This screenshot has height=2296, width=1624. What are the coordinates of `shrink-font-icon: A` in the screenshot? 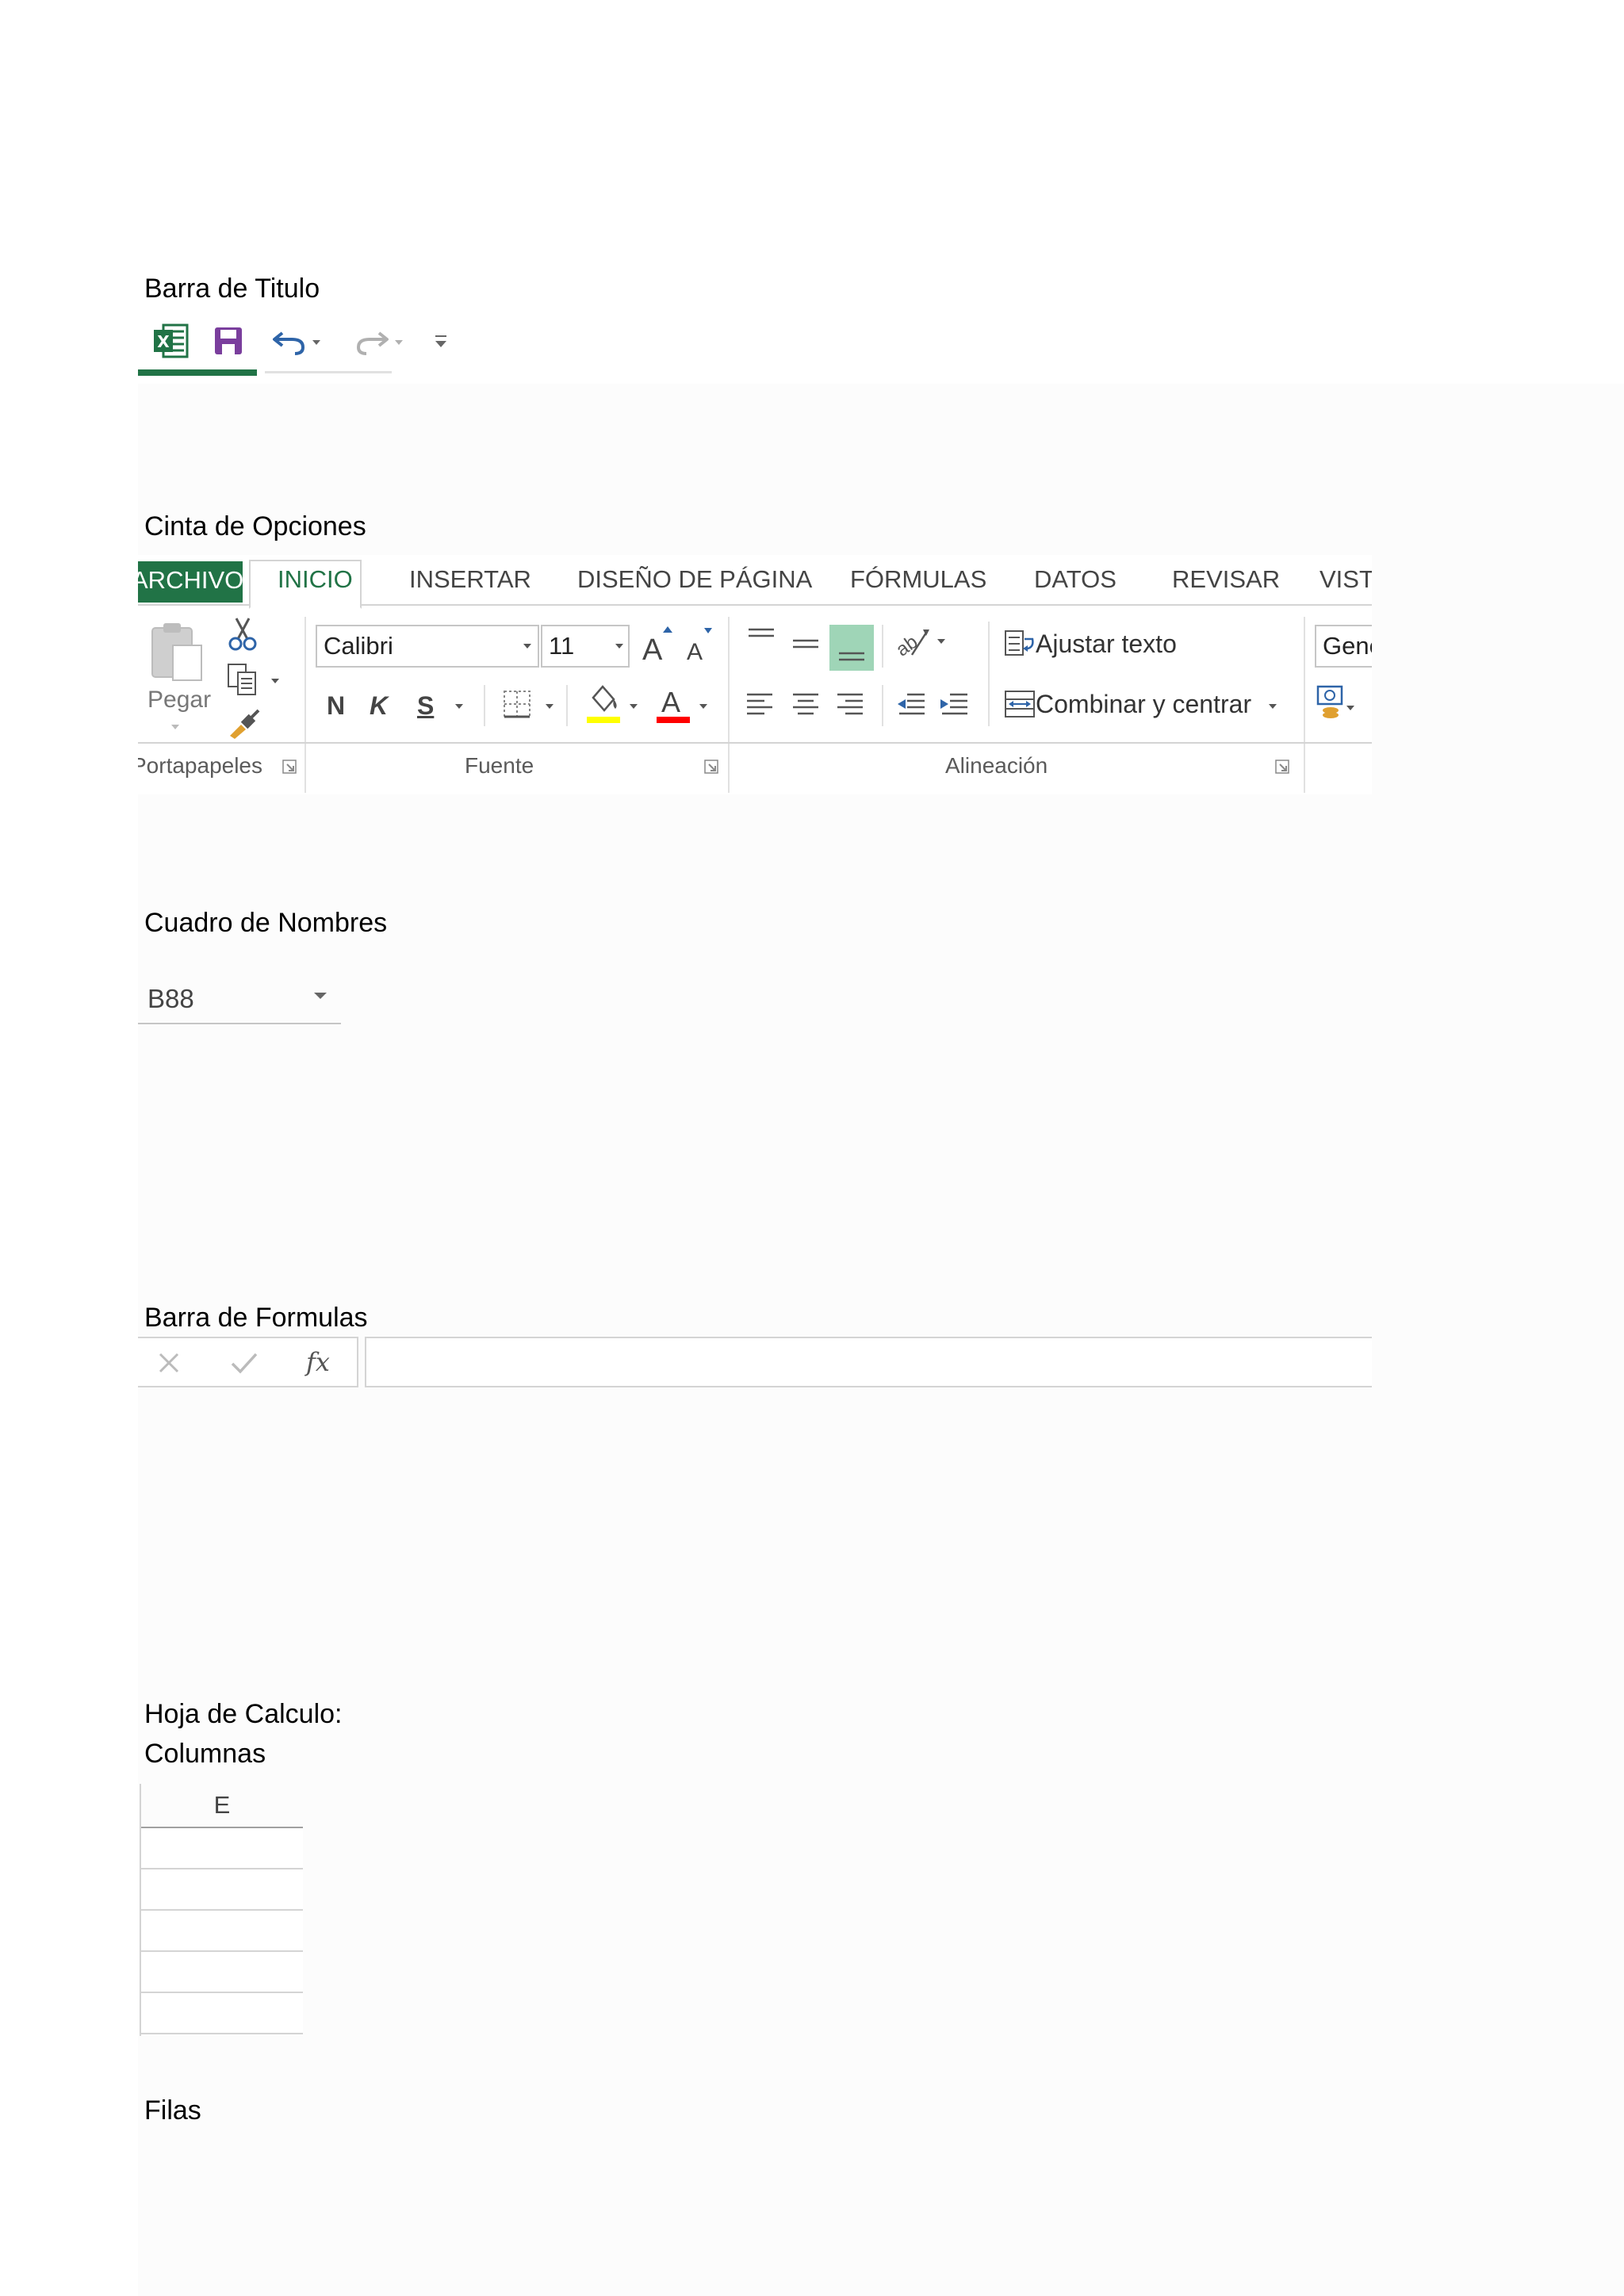 It's located at (699, 645).